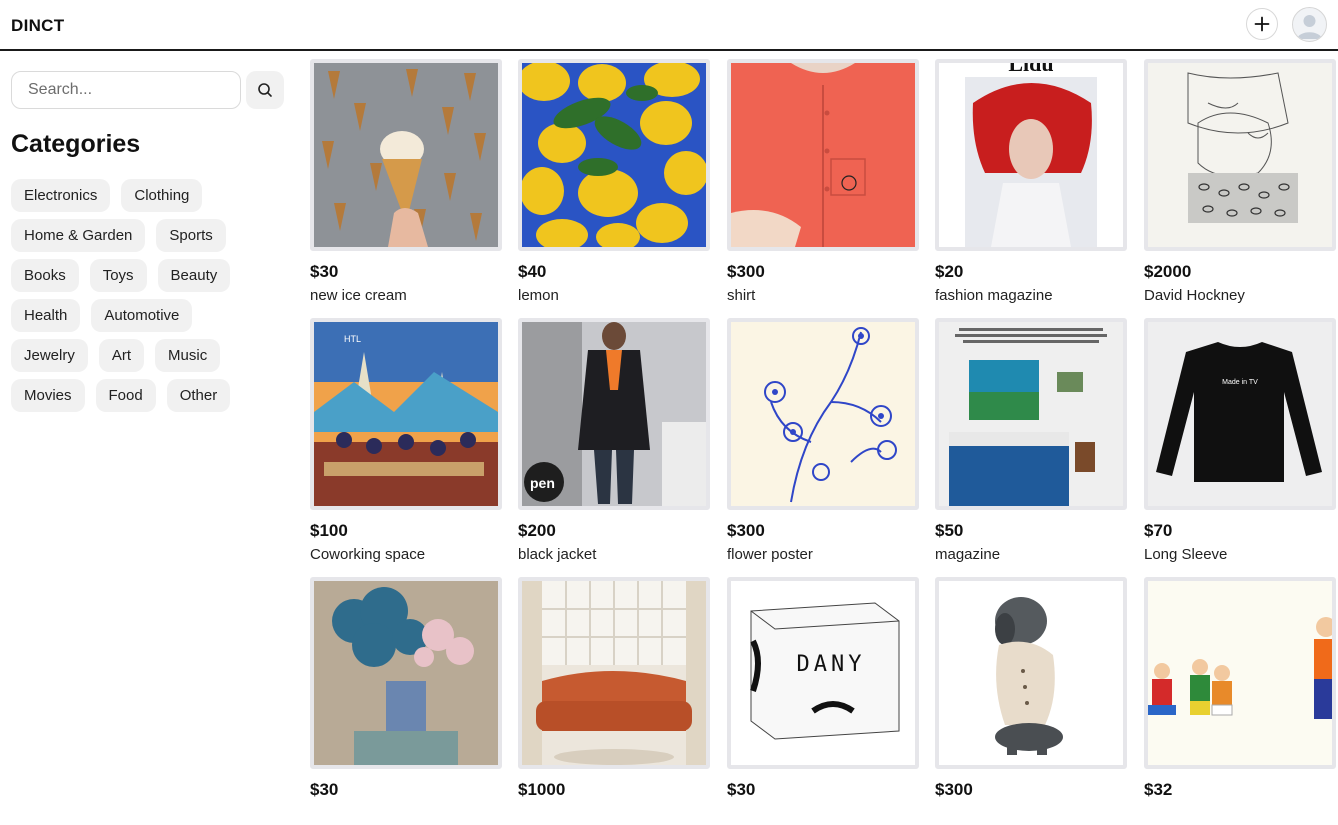 The width and height of the screenshot is (1338, 825). What do you see at coordinates (614, 673) in the screenshot?
I see `product-image-sofa` at bounding box center [614, 673].